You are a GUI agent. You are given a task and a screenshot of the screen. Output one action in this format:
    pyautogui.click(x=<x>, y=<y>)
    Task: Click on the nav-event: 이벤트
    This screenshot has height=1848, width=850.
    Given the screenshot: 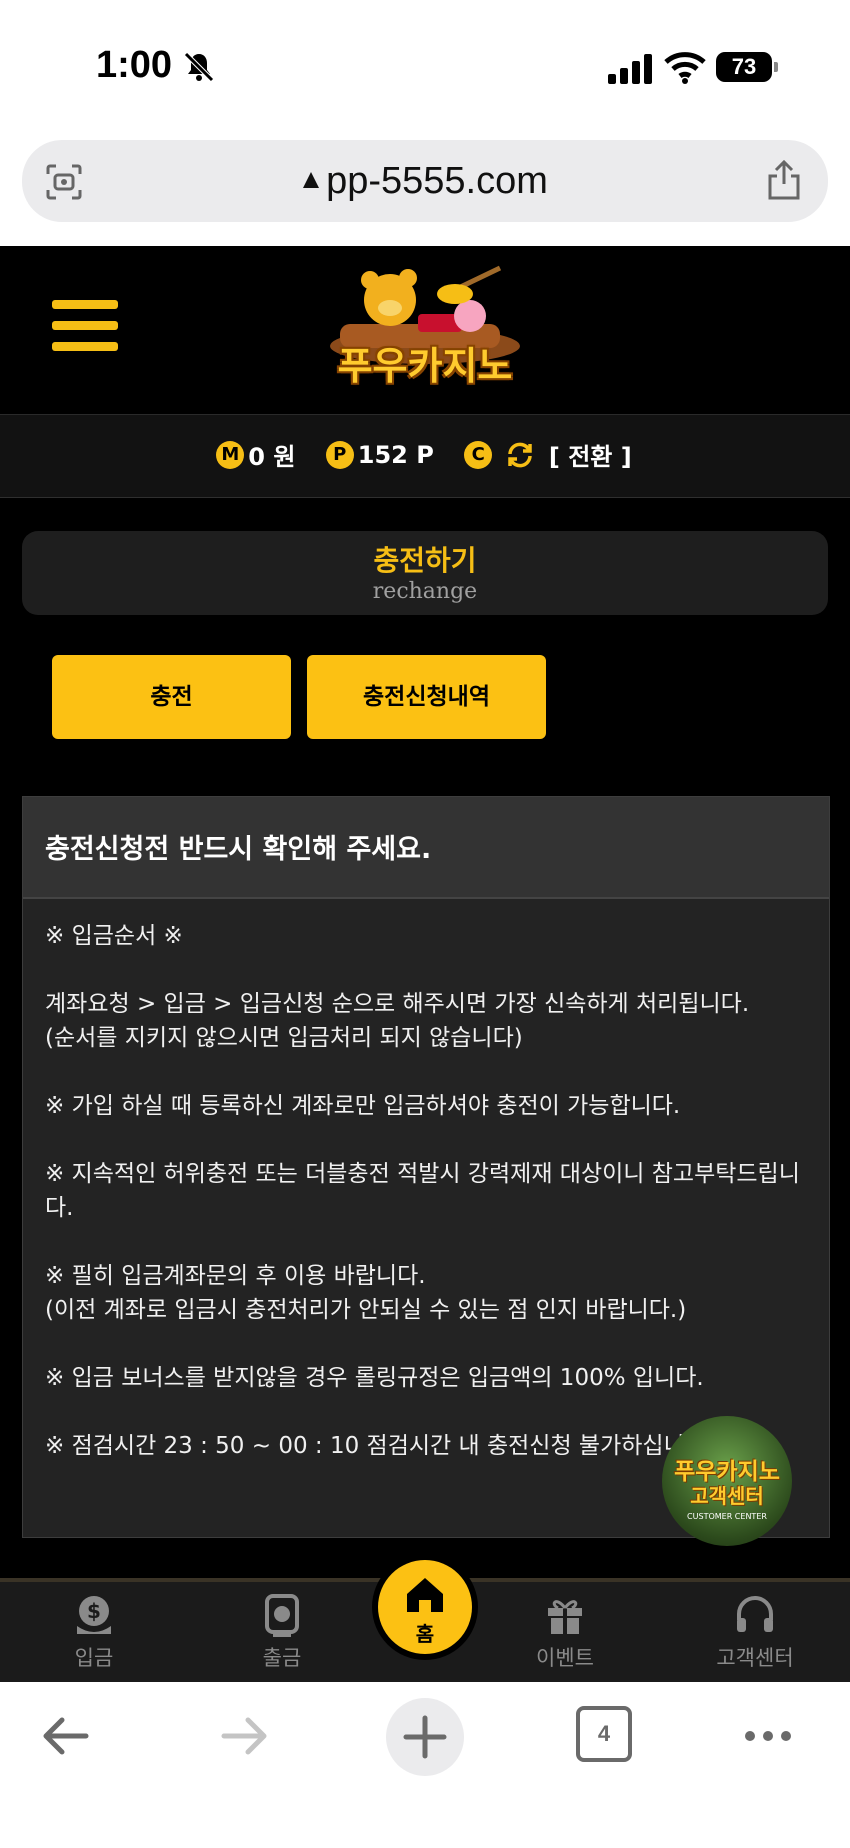 What is the action you would take?
    pyautogui.click(x=565, y=1632)
    